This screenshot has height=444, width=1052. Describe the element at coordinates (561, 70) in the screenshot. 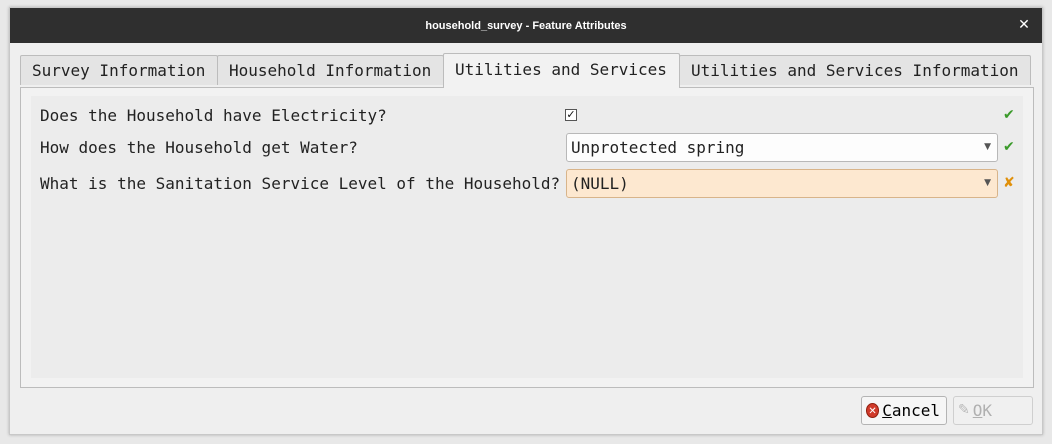

I see `tab-utilities-and-services: Utilities and Services` at that location.